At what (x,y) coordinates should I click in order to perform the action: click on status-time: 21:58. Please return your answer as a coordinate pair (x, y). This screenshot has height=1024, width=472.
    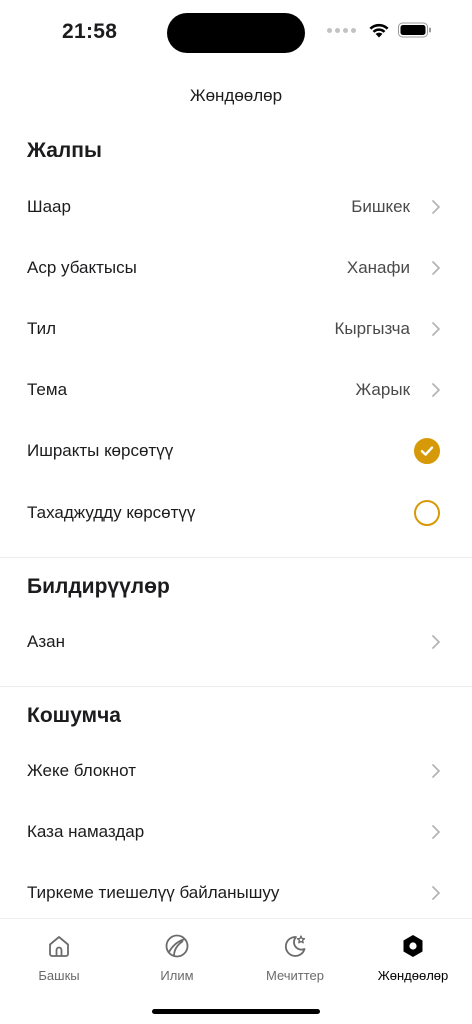
    Looking at the image, I should click on (90, 31).